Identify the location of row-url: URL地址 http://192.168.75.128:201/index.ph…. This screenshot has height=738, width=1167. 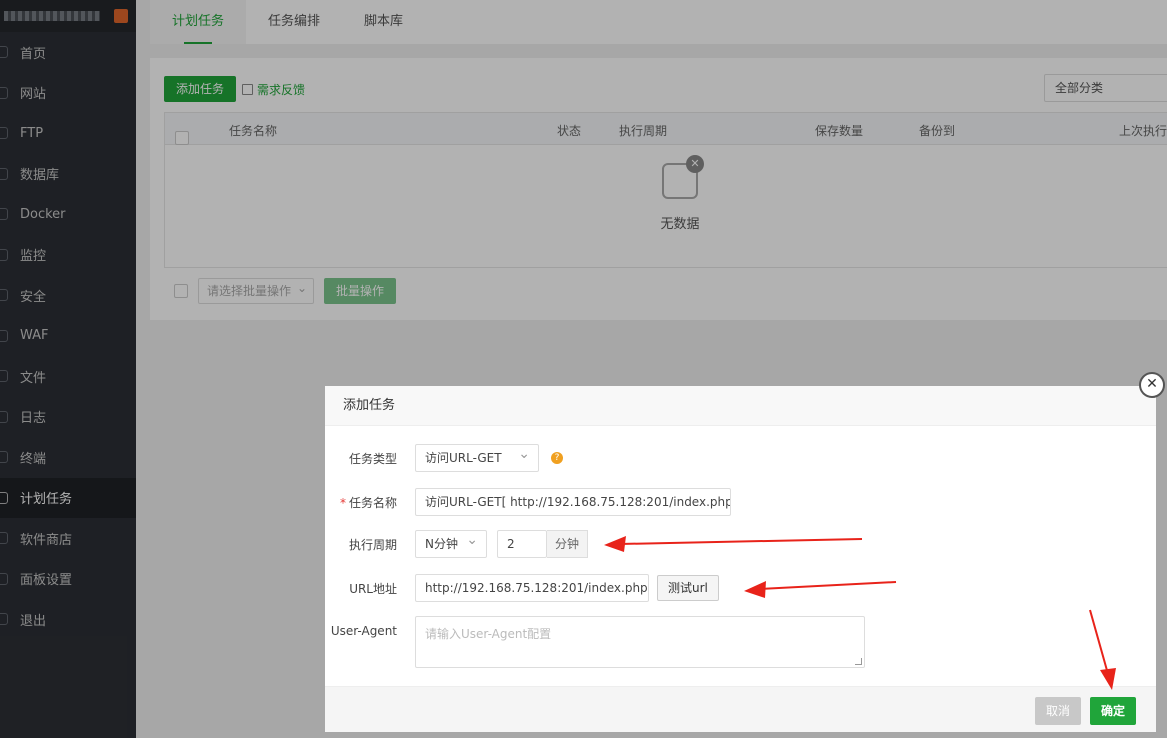
(522, 588).